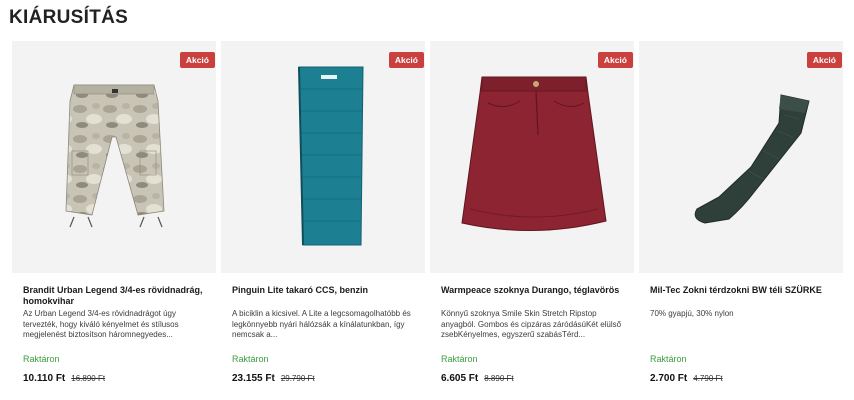 The width and height of the screenshot is (854, 400). What do you see at coordinates (534, 154) in the screenshot?
I see `skirt-image` at bounding box center [534, 154].